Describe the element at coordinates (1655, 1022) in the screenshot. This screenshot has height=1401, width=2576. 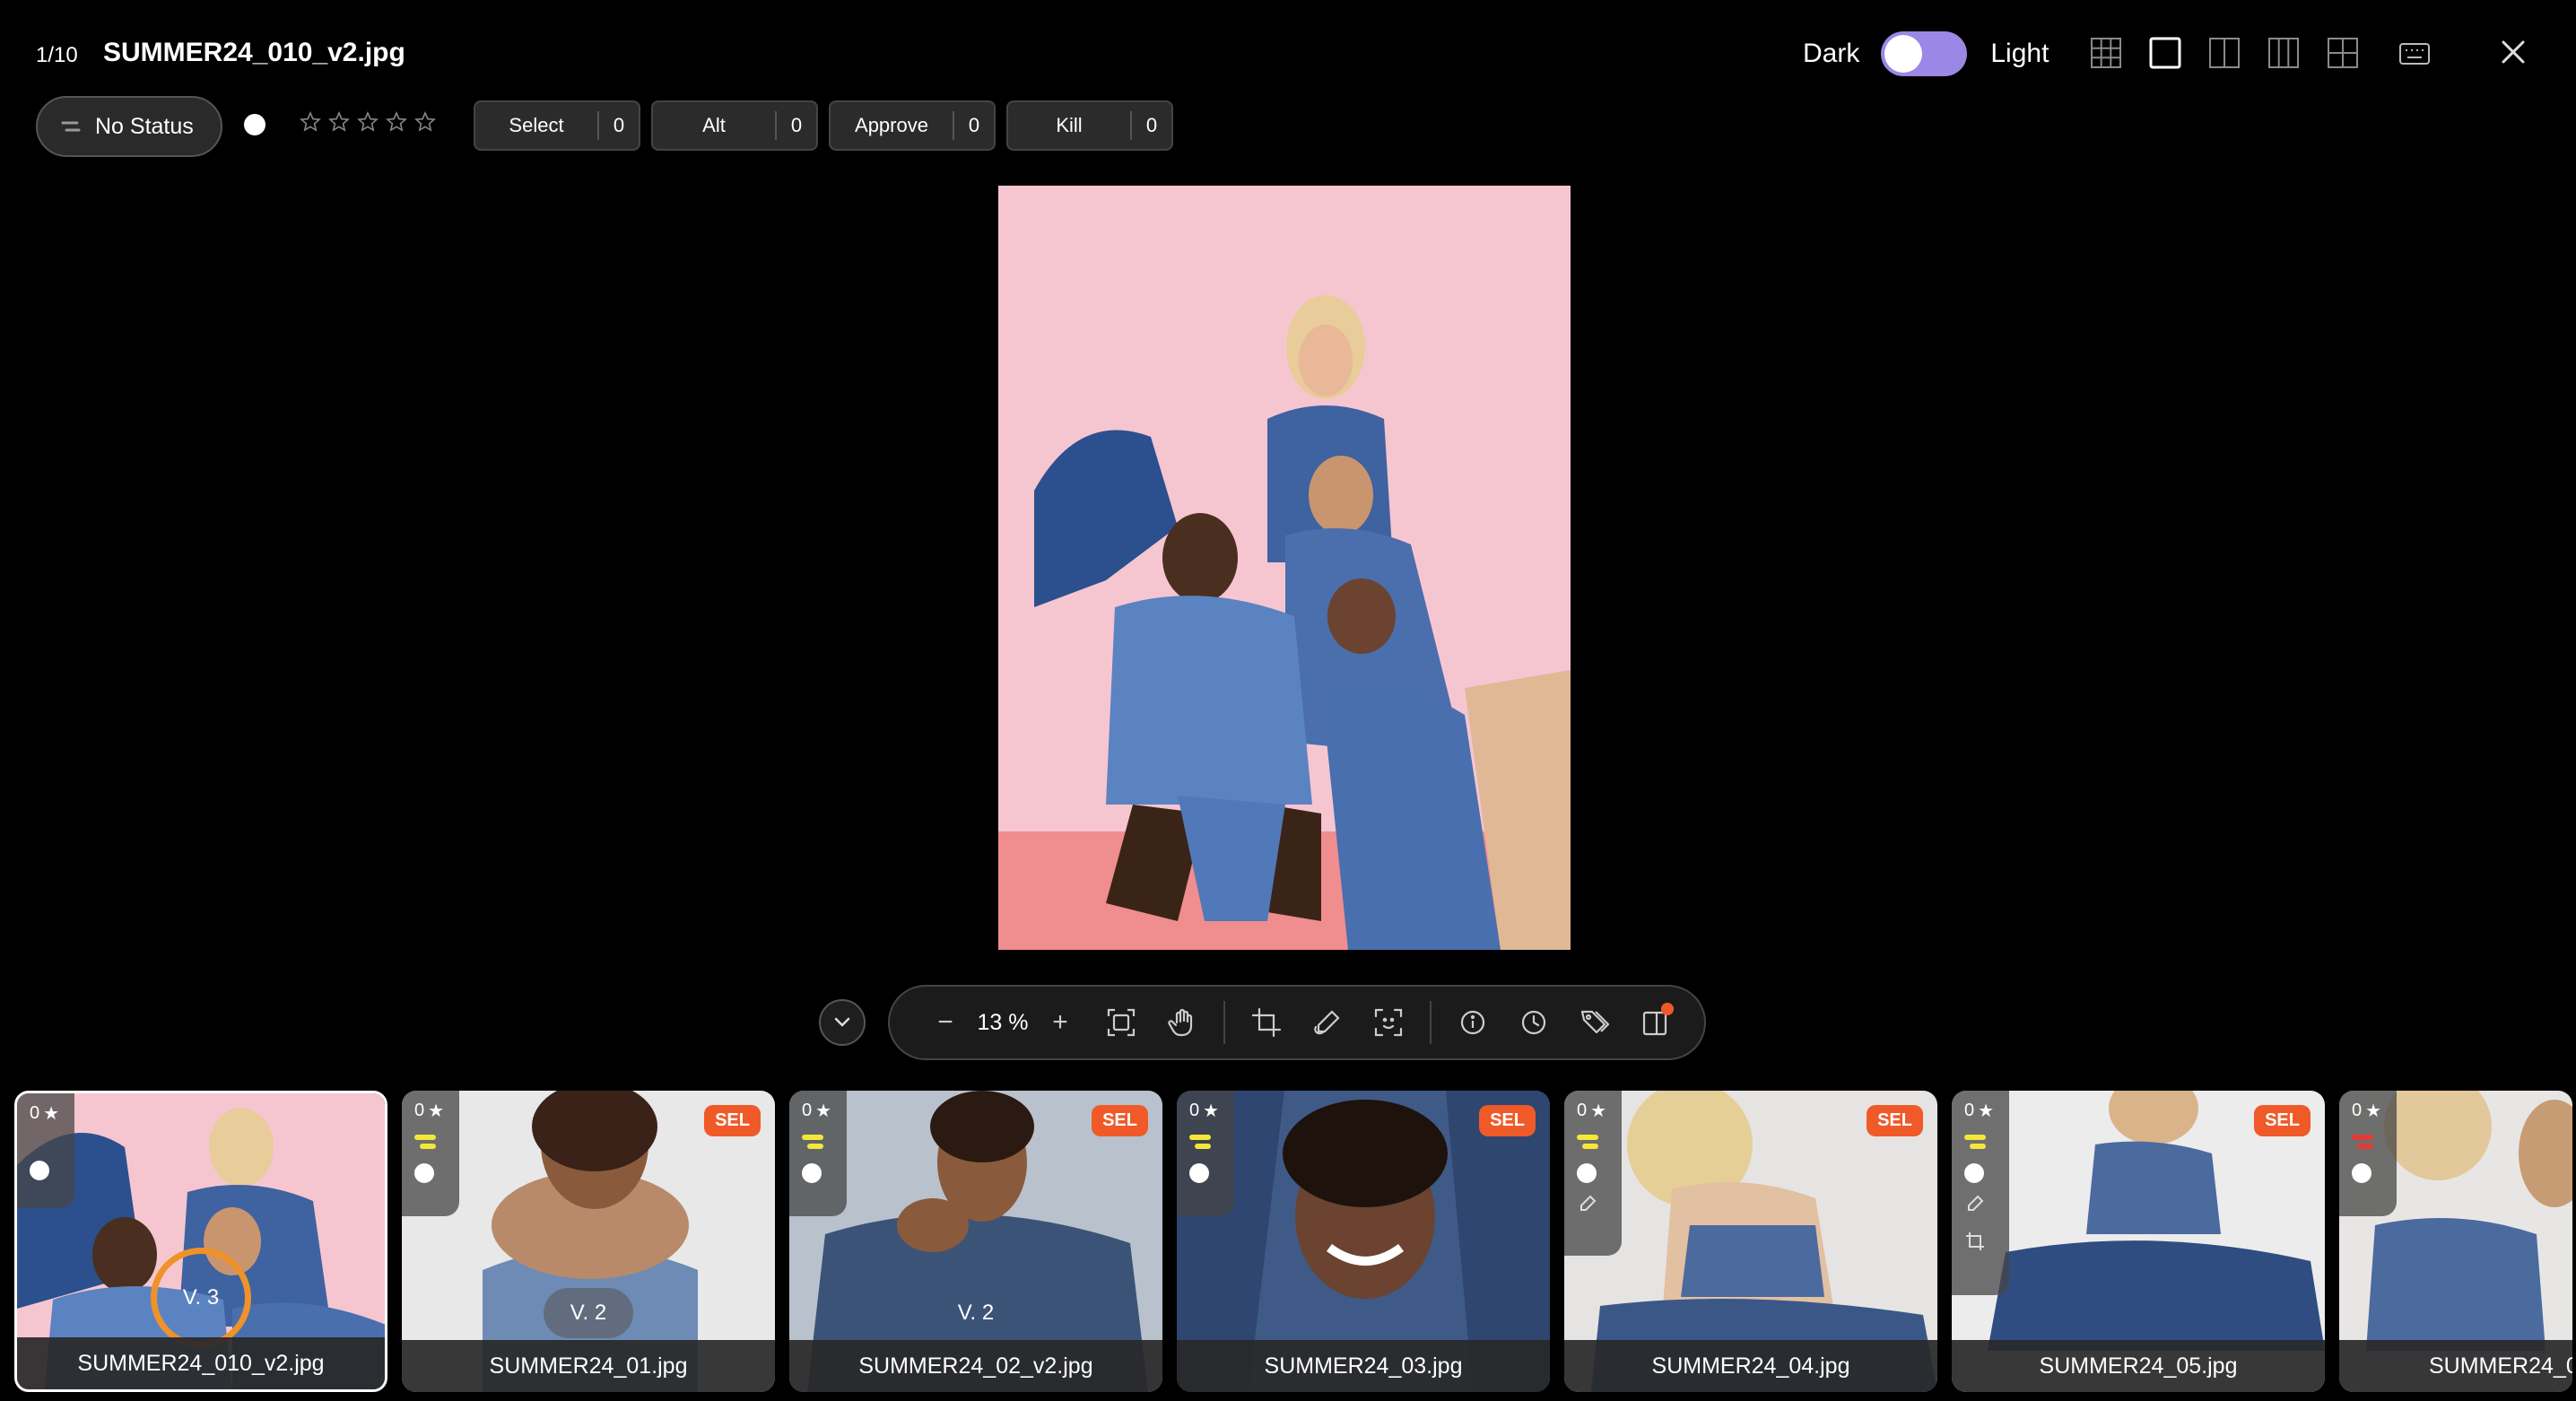
I see `compare-panel-icon` at that location.